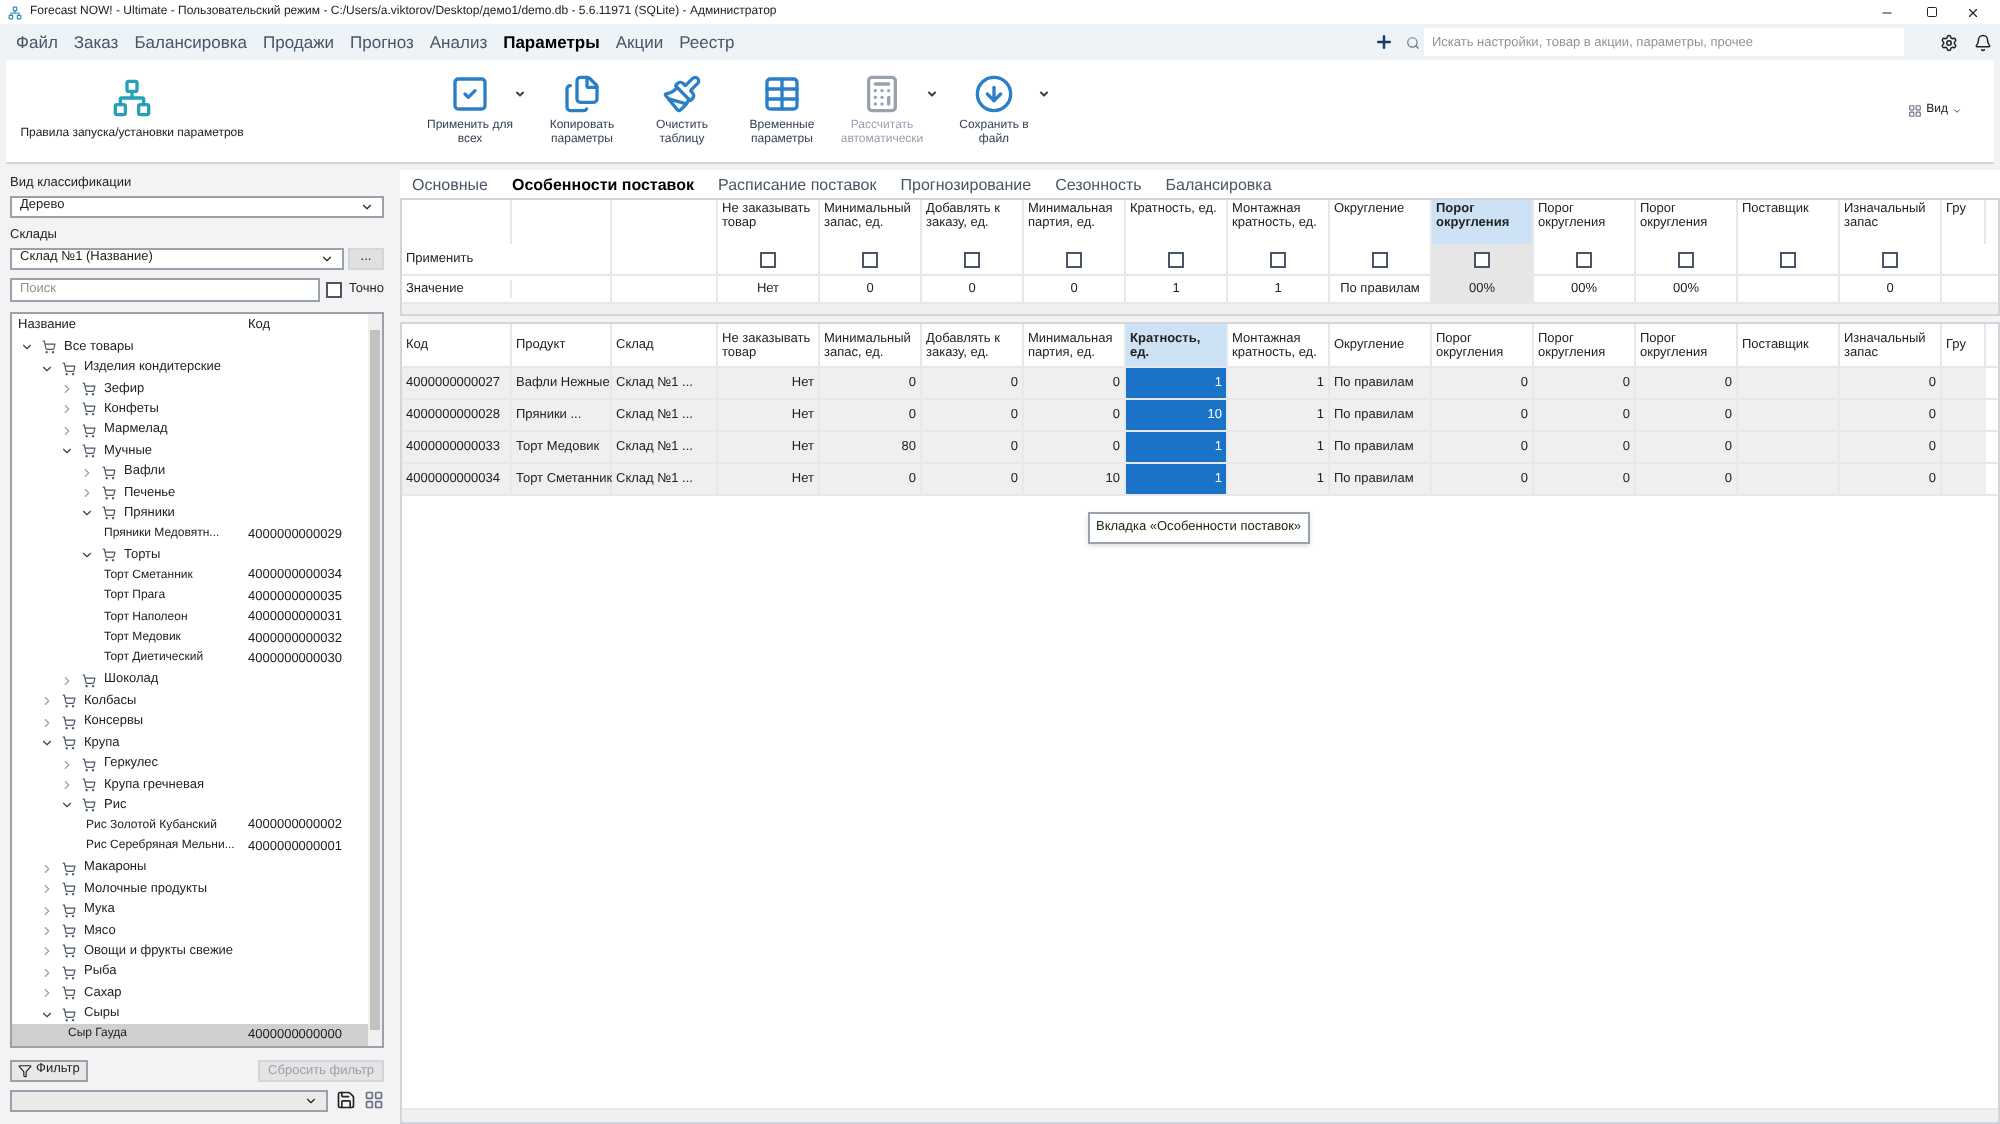 The height and width of the screenshot is (1124, 2000). What do you see at coordinates (603, 186) in the screenshot?
I see `tab: Особенности поставок` at bounding box center [603, 186].